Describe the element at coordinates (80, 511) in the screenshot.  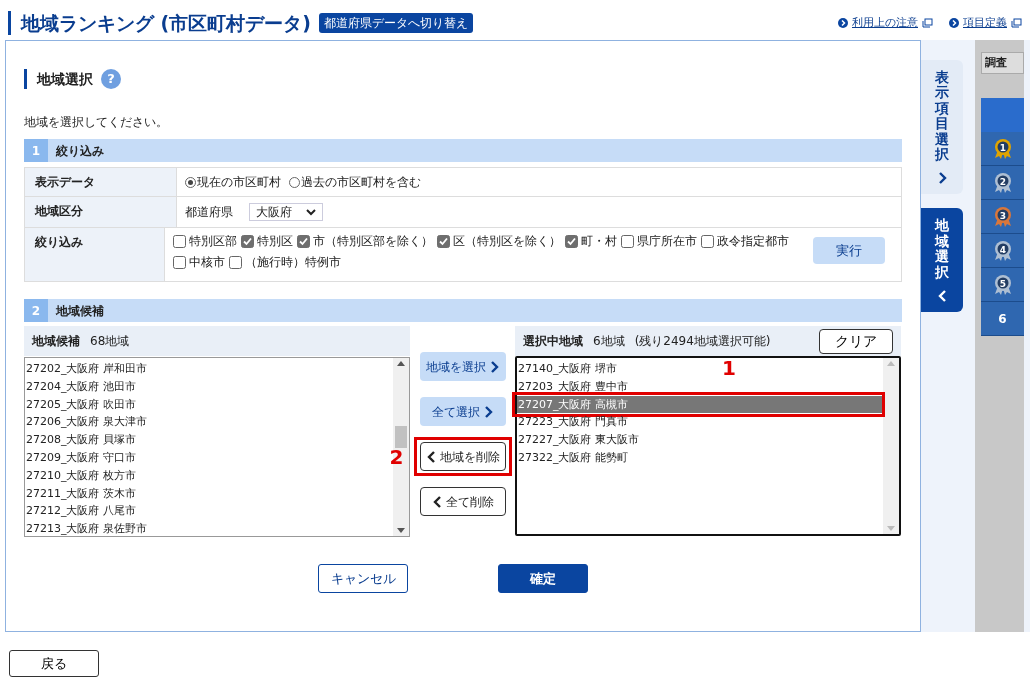
I see `list-item: 27212_大阪府 八尾市` at that location.